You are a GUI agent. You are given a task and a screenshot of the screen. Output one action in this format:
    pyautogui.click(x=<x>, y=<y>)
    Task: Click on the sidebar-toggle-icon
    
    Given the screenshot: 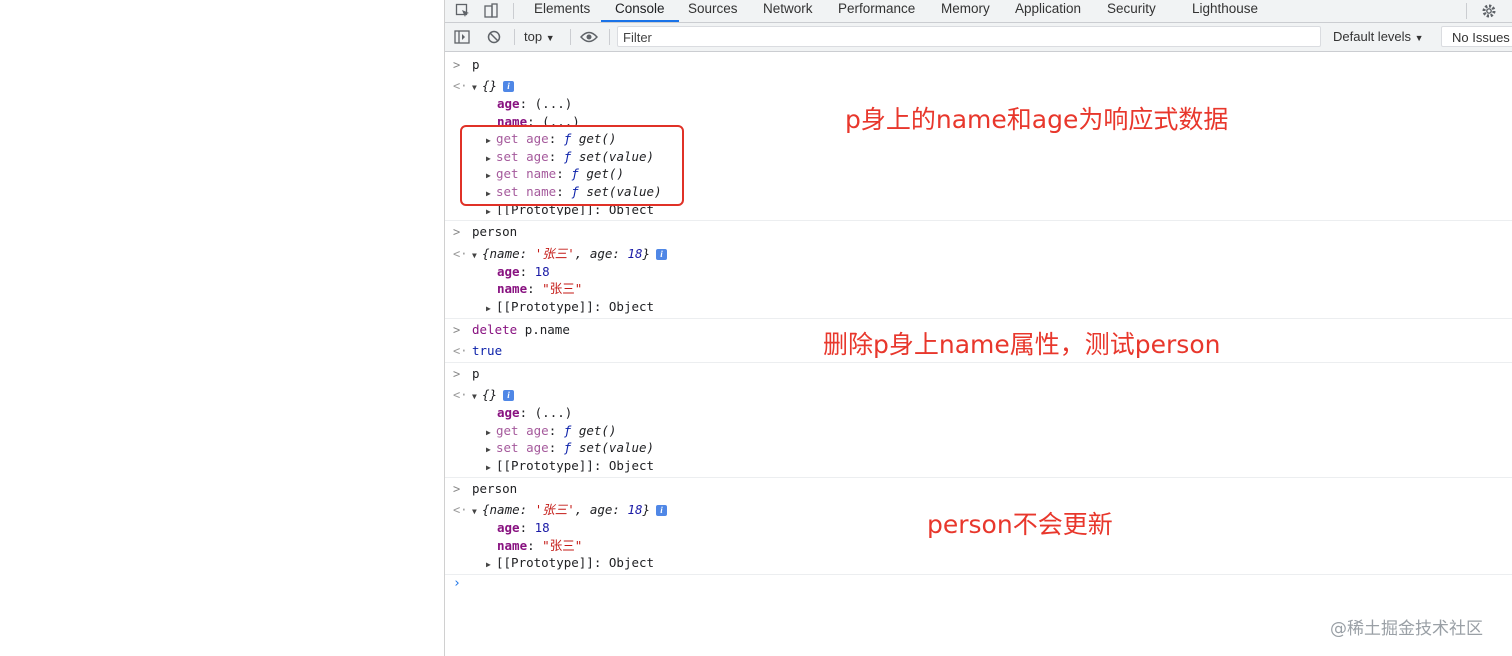 What is the action you would take?
    pyautogui.click(x=462, y=37)
    